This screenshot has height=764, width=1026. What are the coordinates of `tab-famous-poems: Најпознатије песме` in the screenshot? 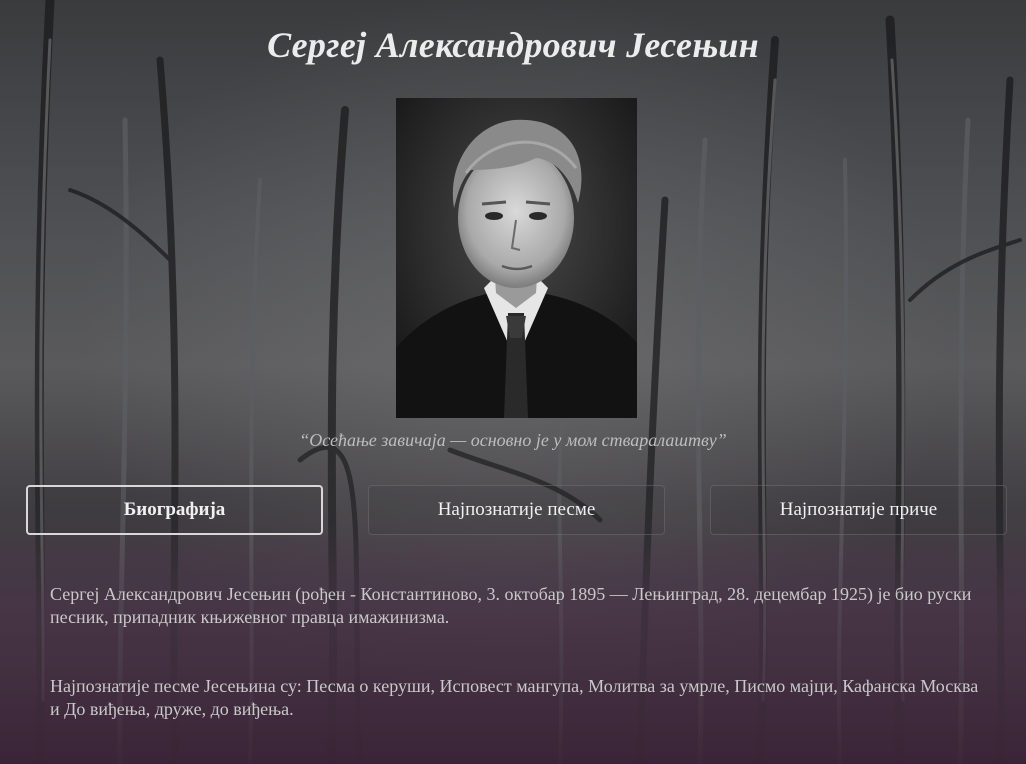 It's located at (516, 510).